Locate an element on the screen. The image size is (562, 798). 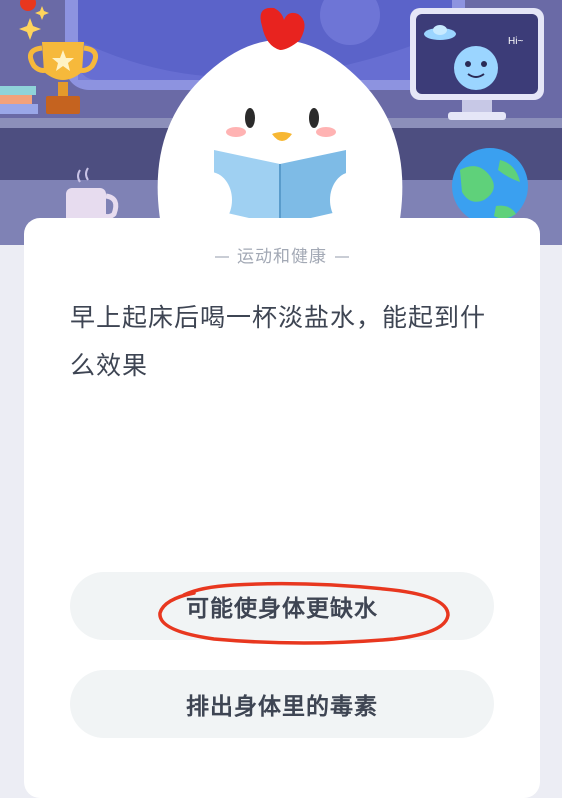
category-label: 运动和健康 is located at coordinates (282, 254).